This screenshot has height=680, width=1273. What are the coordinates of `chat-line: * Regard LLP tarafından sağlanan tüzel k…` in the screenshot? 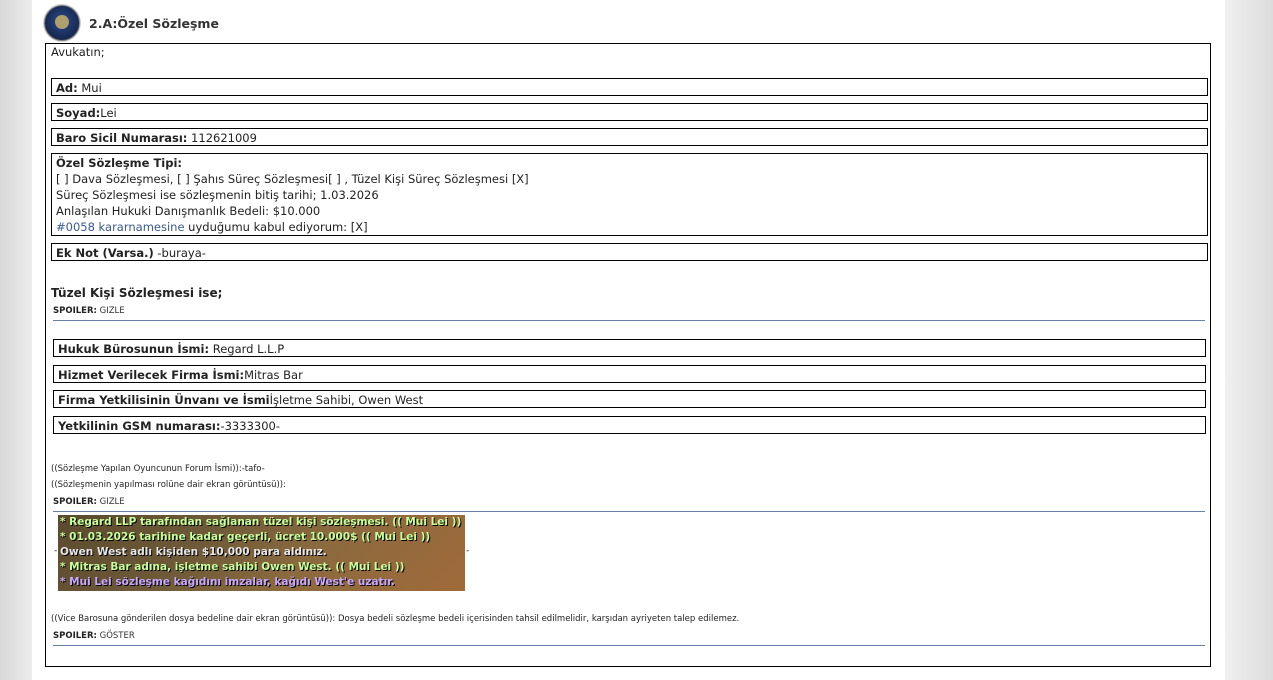 It's located at (261, 522).